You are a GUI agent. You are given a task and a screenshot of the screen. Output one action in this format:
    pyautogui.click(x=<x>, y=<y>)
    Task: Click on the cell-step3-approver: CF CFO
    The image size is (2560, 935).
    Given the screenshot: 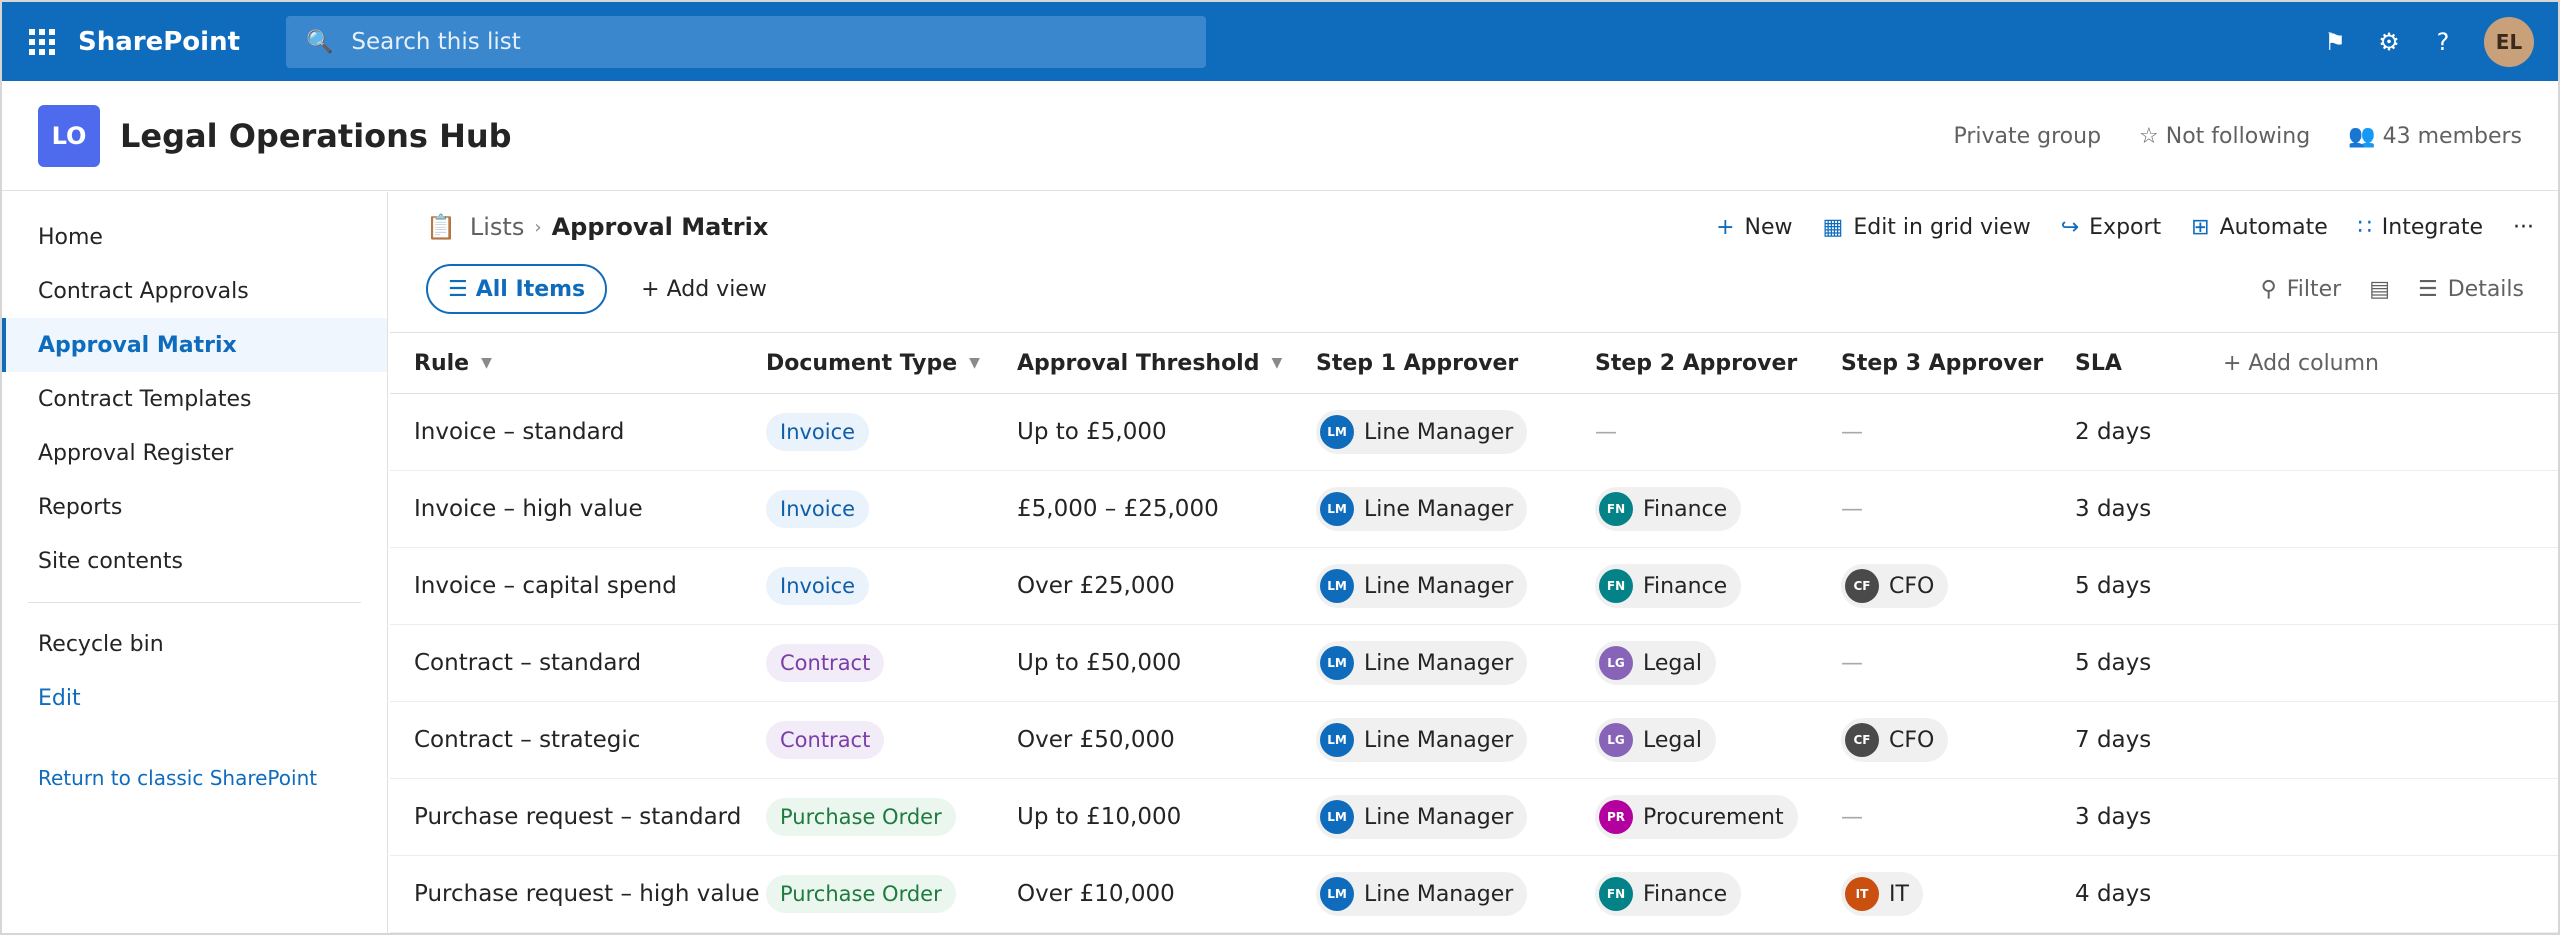 What is the action you would take?
    pyautogui.click(x=1958, y=586)
    